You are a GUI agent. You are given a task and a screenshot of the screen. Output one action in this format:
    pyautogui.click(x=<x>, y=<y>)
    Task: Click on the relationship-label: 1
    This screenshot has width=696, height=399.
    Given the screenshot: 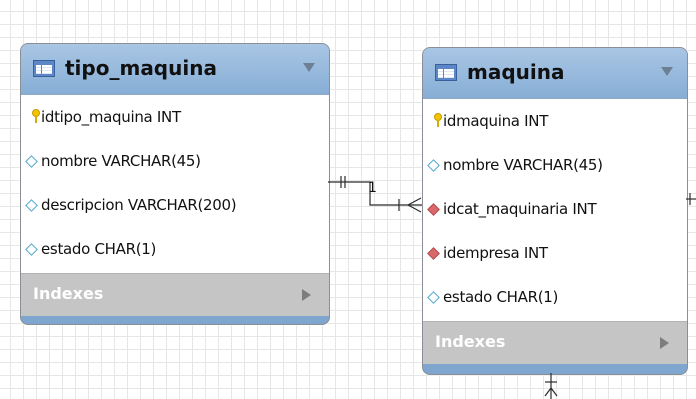 What is the action you would take?
    pyautogui.click(x=372, y=188)
    